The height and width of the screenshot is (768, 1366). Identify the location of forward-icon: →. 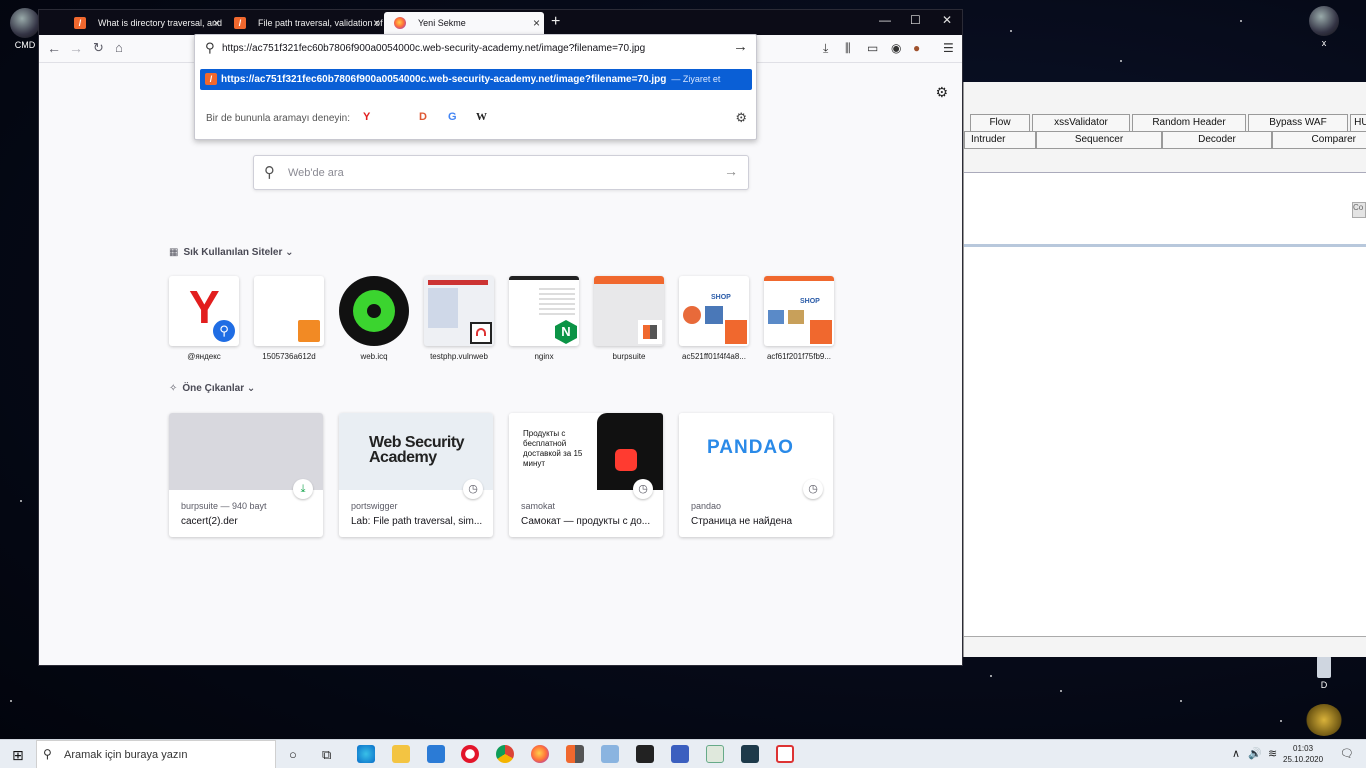
(76, 48).